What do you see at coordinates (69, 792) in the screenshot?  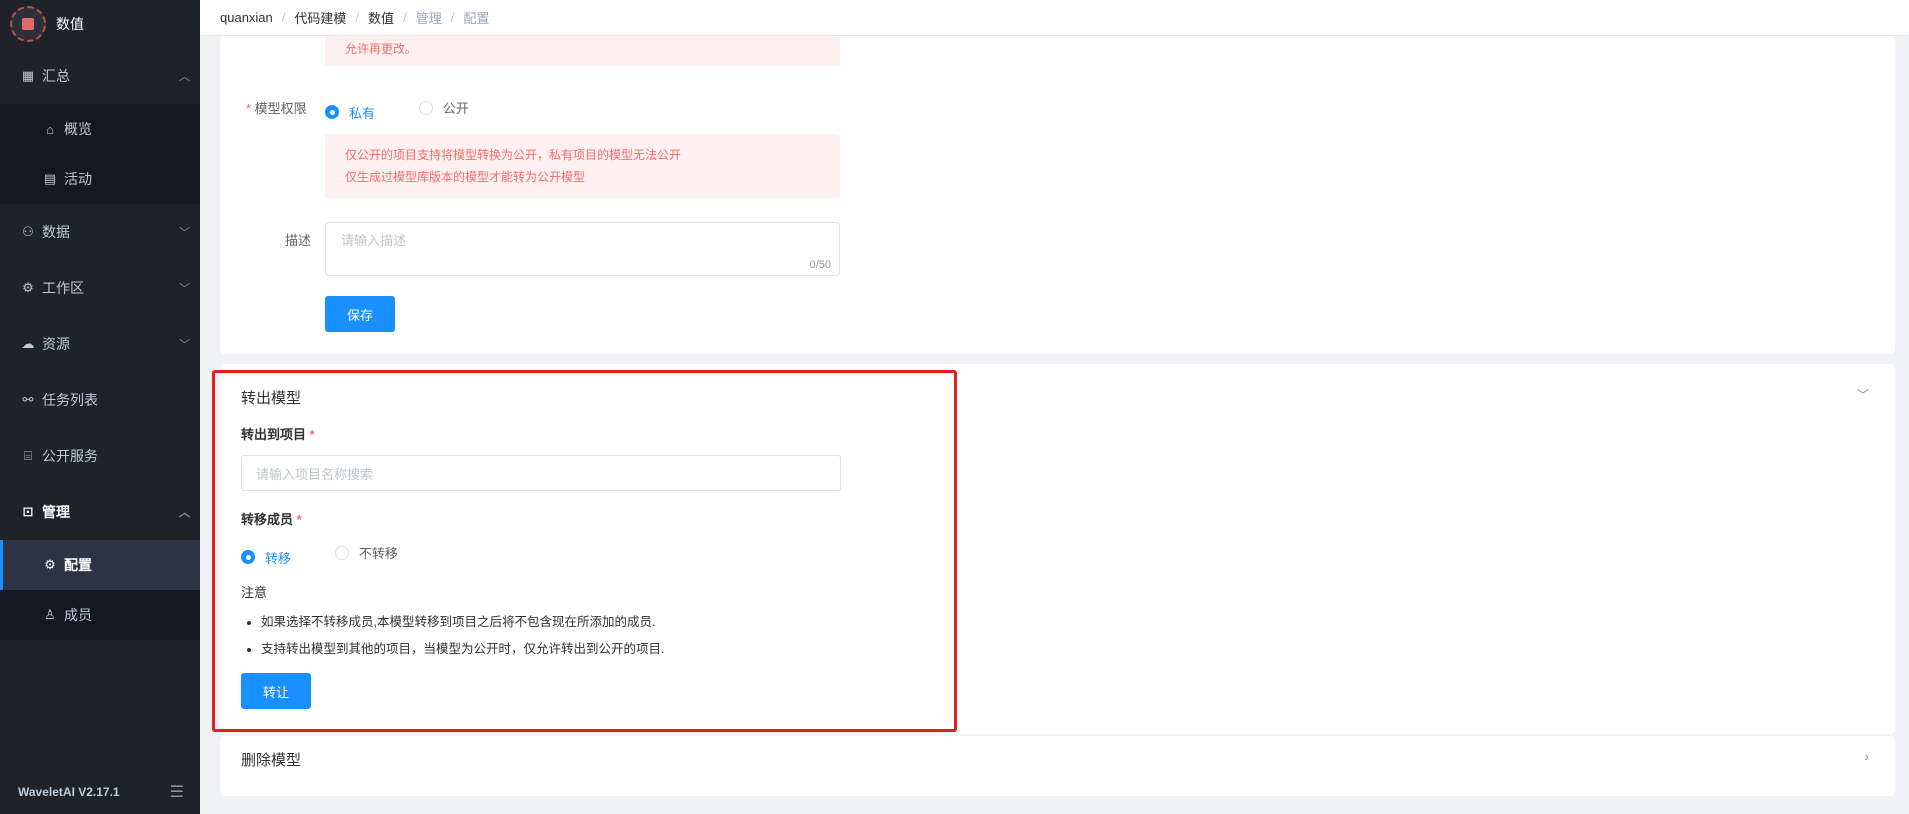 I see `app-version: WaveletAI V2.17.1` at bounding box center [69, 792].